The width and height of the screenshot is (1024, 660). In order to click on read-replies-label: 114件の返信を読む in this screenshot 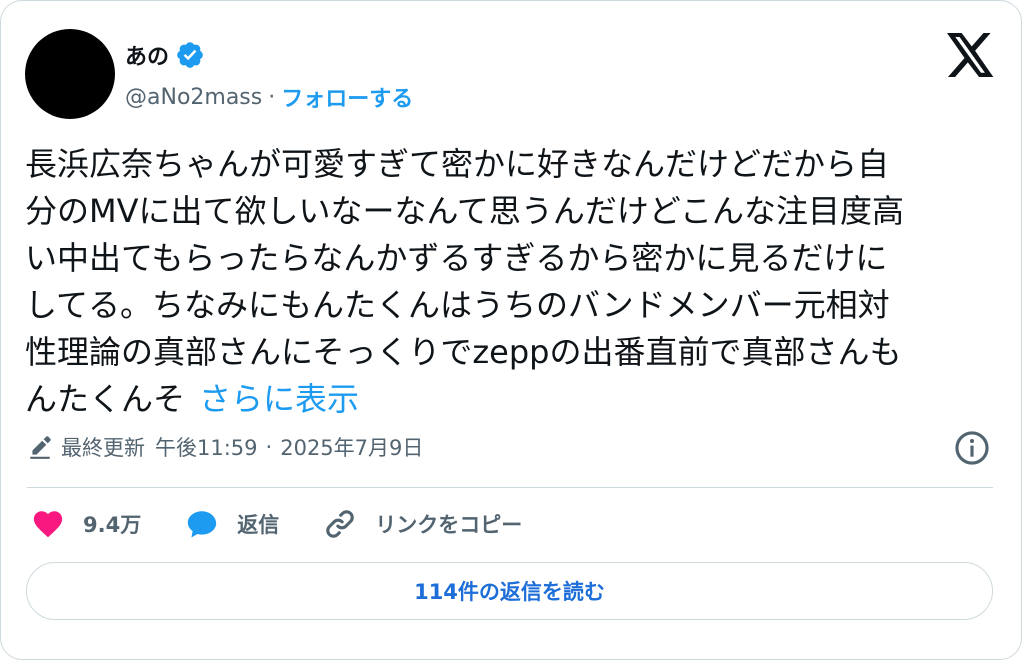, I will do `click(509, 592)`.